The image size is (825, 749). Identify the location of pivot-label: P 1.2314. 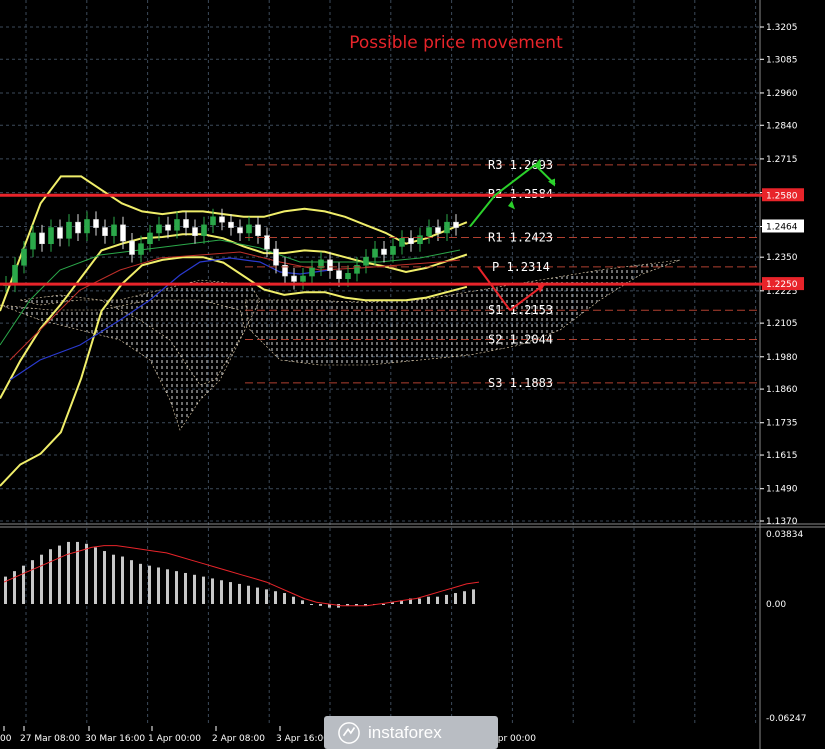
(521, 267).